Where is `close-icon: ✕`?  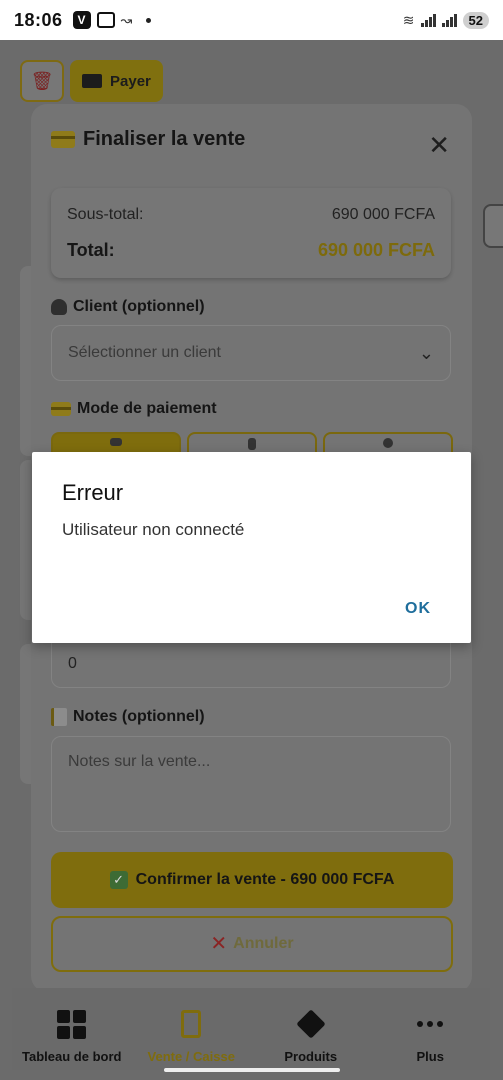
close-icon: ✕ is located at coordinates (439, 145).